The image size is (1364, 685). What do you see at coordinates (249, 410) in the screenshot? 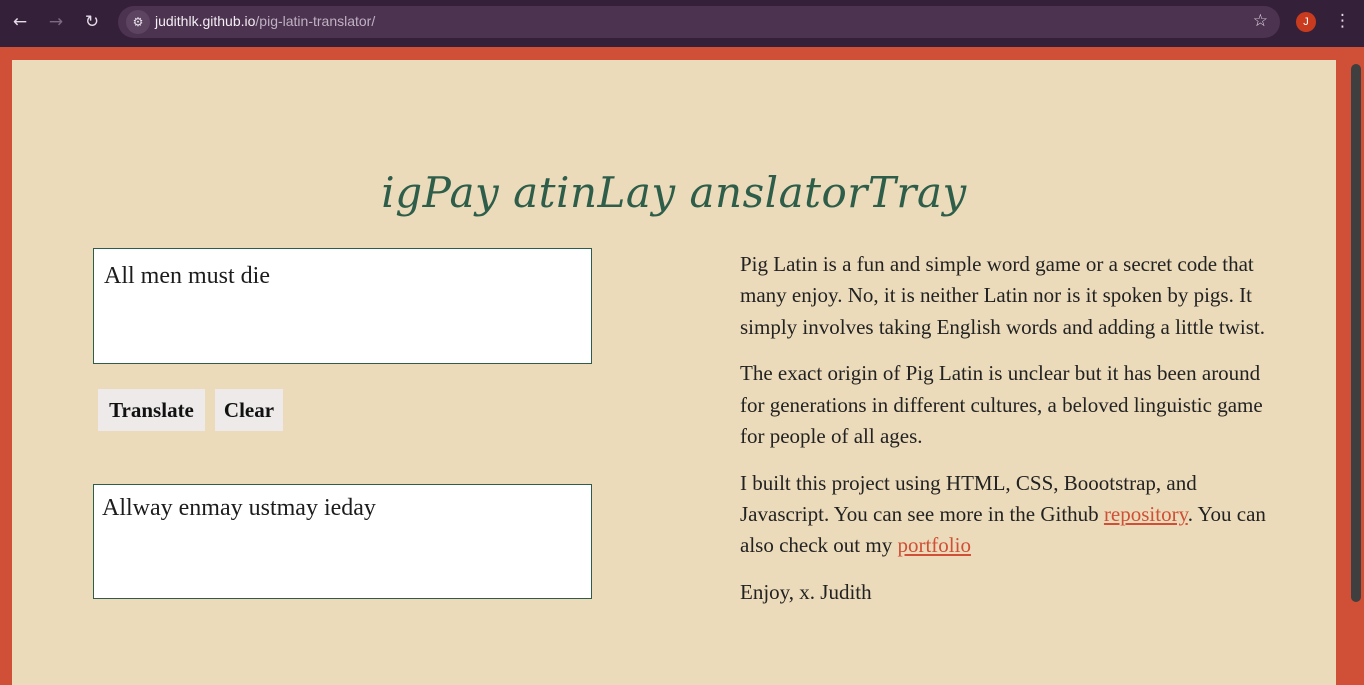
I see `clear-button: Clear` at bounding box center [249, 410].